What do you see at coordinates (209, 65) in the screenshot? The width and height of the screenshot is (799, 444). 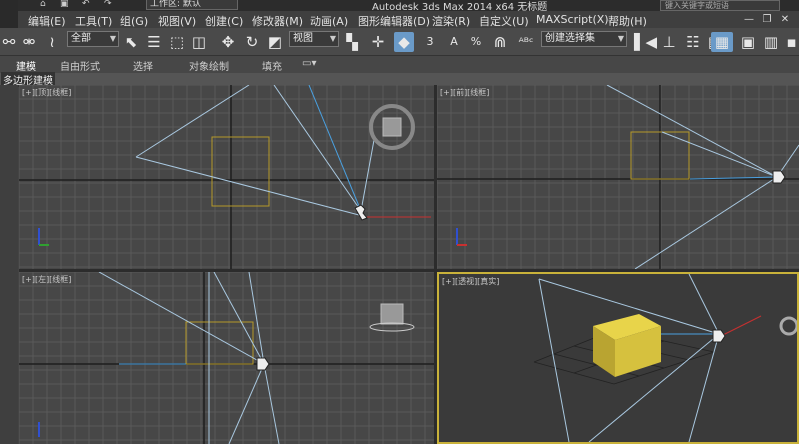 I see `tab-object-paint: 对象绘制` at bounding box center [209, 65].